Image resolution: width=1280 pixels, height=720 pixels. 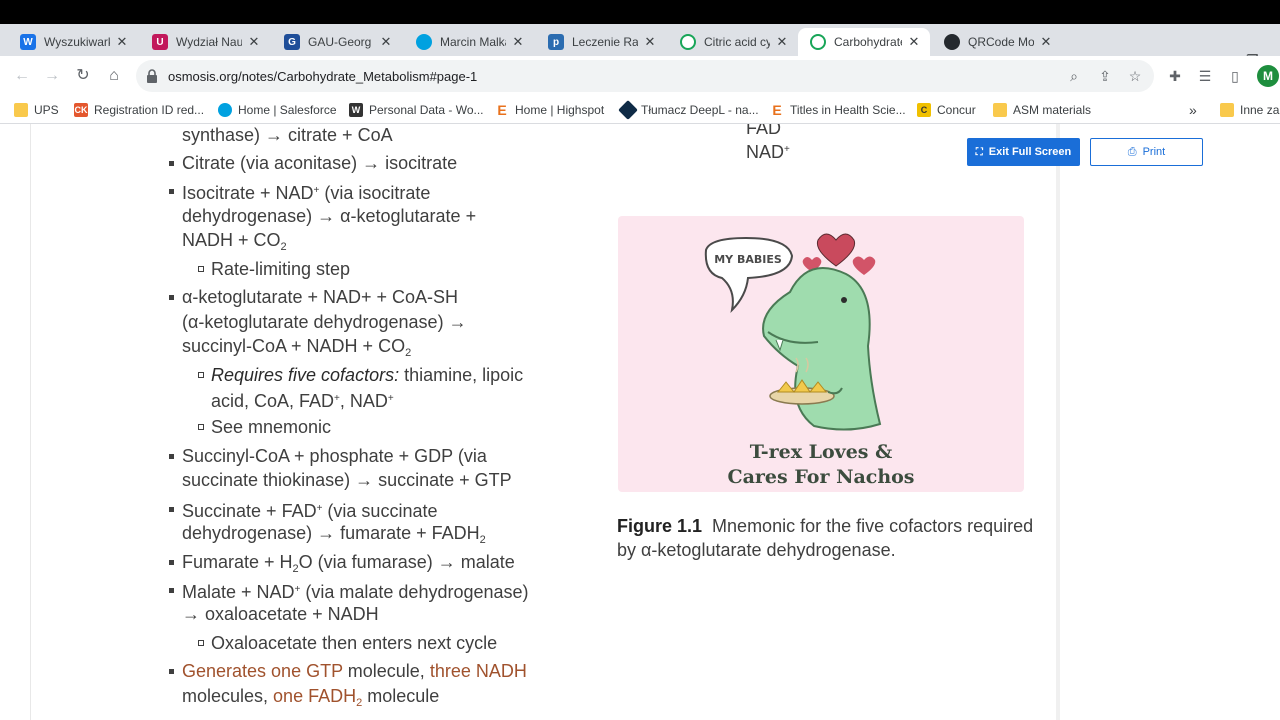 I want to click on note-line: α-ketoglutarate + NAD+ + CoA-SH, so click(x=320, y=297).